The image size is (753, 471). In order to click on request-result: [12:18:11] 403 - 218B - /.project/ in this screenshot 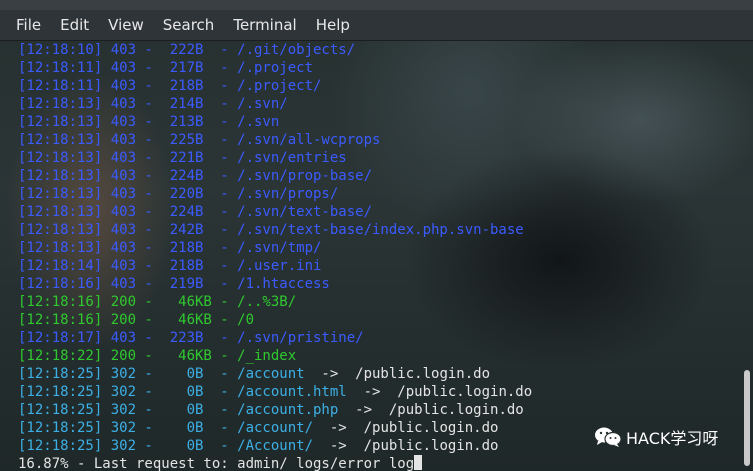, I will do `click(170, 86)`.